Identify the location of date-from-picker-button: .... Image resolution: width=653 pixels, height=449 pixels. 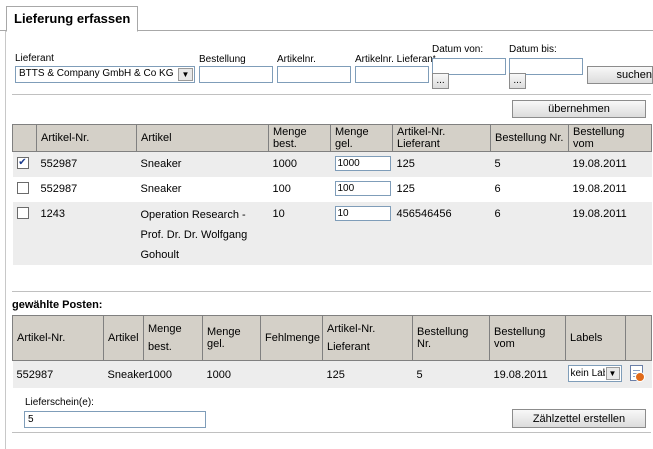
(440, 81).